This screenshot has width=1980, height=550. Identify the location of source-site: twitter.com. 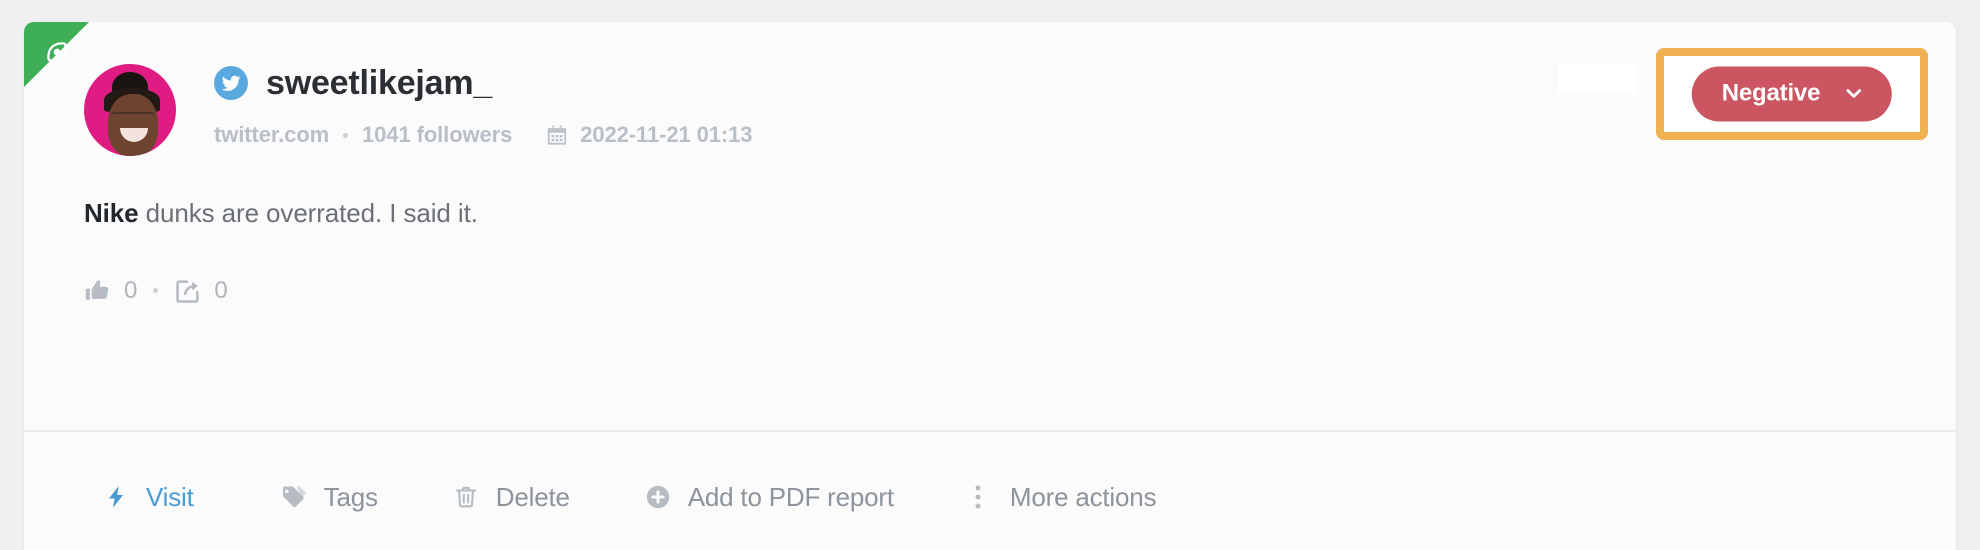
(271, 135).